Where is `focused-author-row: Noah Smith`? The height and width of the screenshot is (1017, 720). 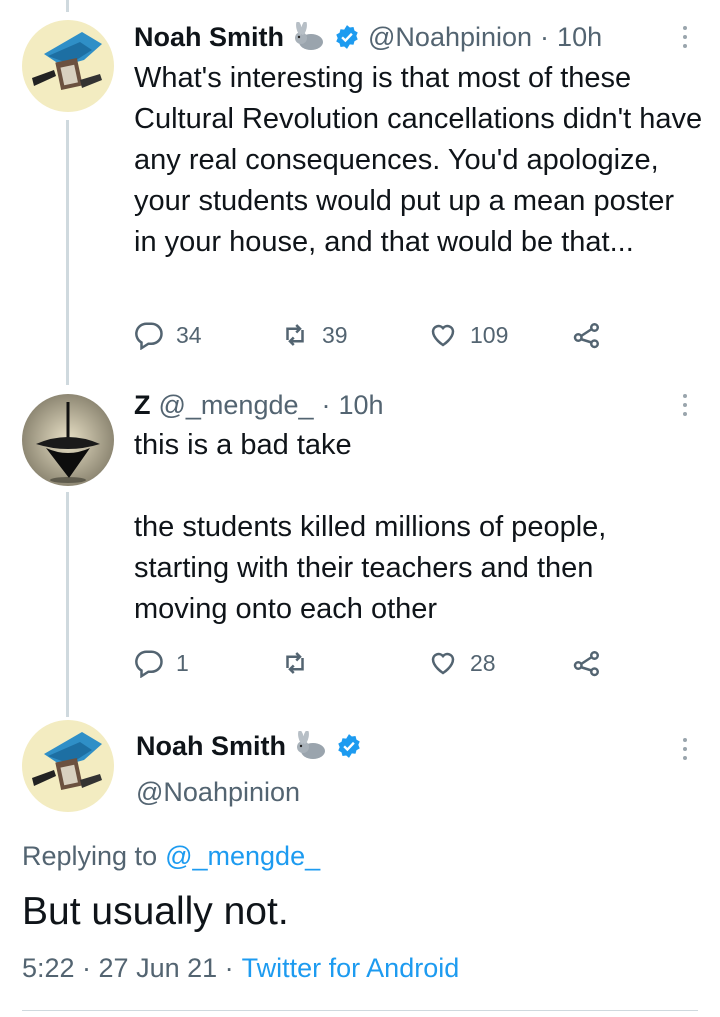 focused-author-row: Noah Smith is located at coordinates (249, 746).